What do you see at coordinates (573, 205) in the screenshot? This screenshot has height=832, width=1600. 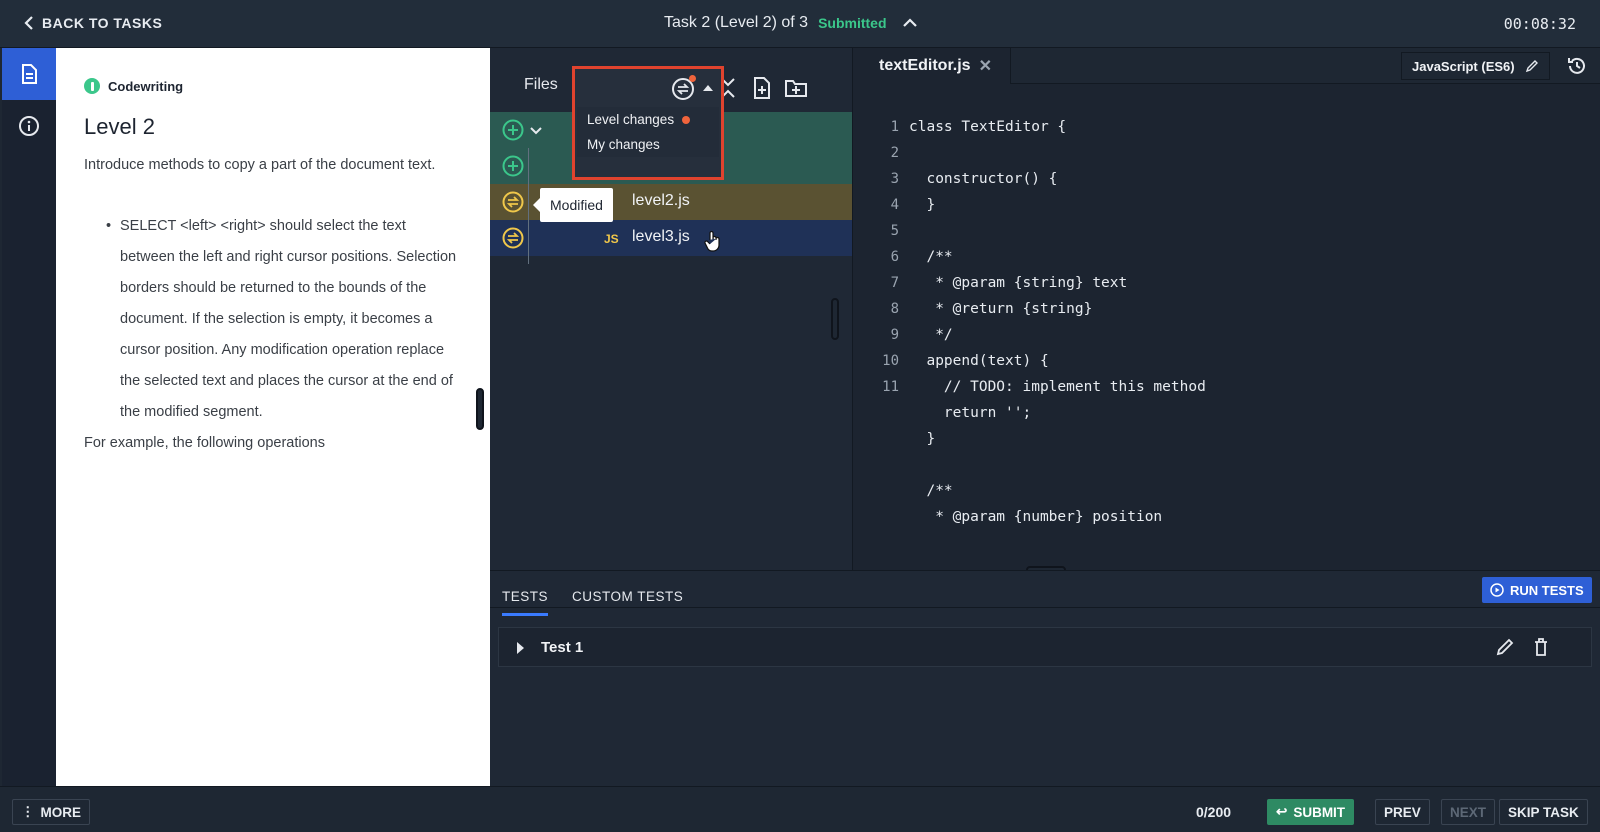 I see `modified-tooltip: Modified` at bounding box center [573, 205].